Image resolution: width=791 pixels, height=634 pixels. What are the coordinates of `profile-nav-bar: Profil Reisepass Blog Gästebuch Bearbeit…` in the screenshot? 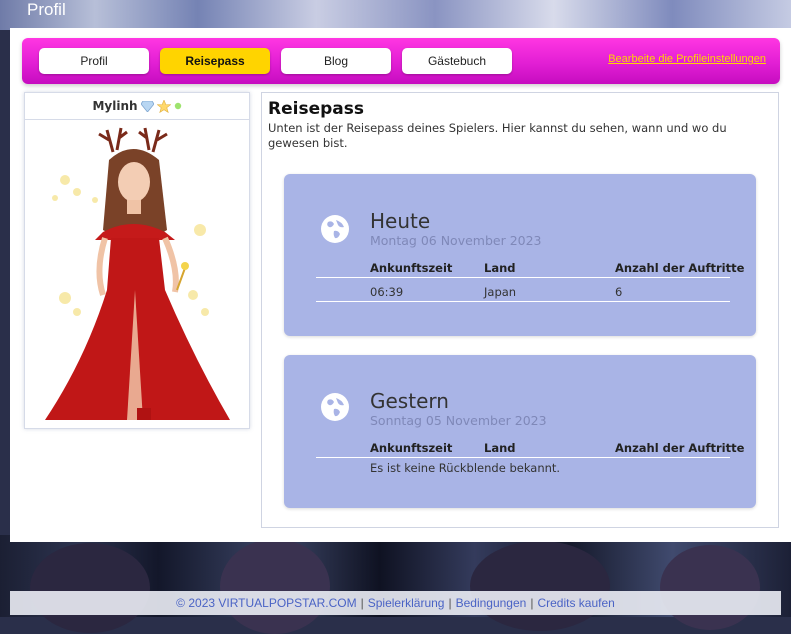 It's located at (401, 61).